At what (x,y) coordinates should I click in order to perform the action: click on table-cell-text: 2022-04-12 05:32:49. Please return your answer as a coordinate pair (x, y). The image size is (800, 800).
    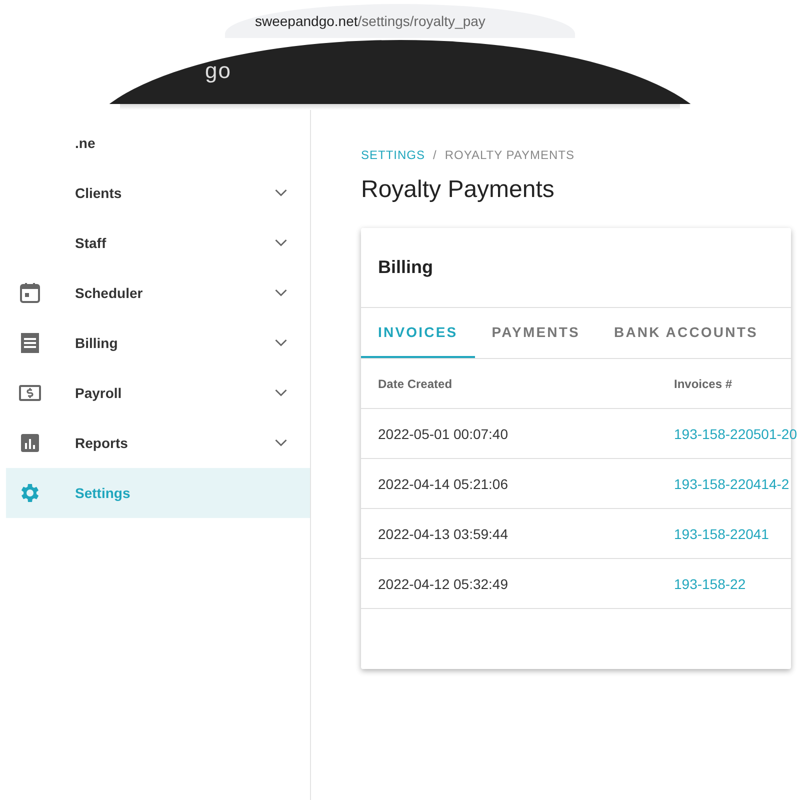
    Looking at the image, I should click on (443, 584).